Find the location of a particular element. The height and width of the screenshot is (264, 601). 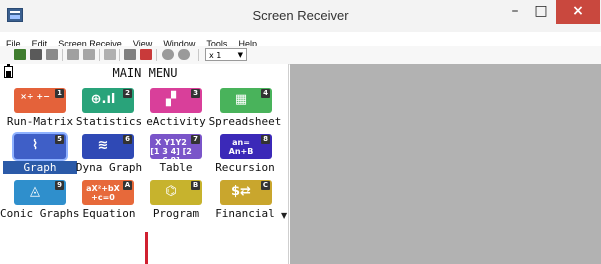

app-label-conic-graphs: Conic Graphs is located at coordinates (40, 213).